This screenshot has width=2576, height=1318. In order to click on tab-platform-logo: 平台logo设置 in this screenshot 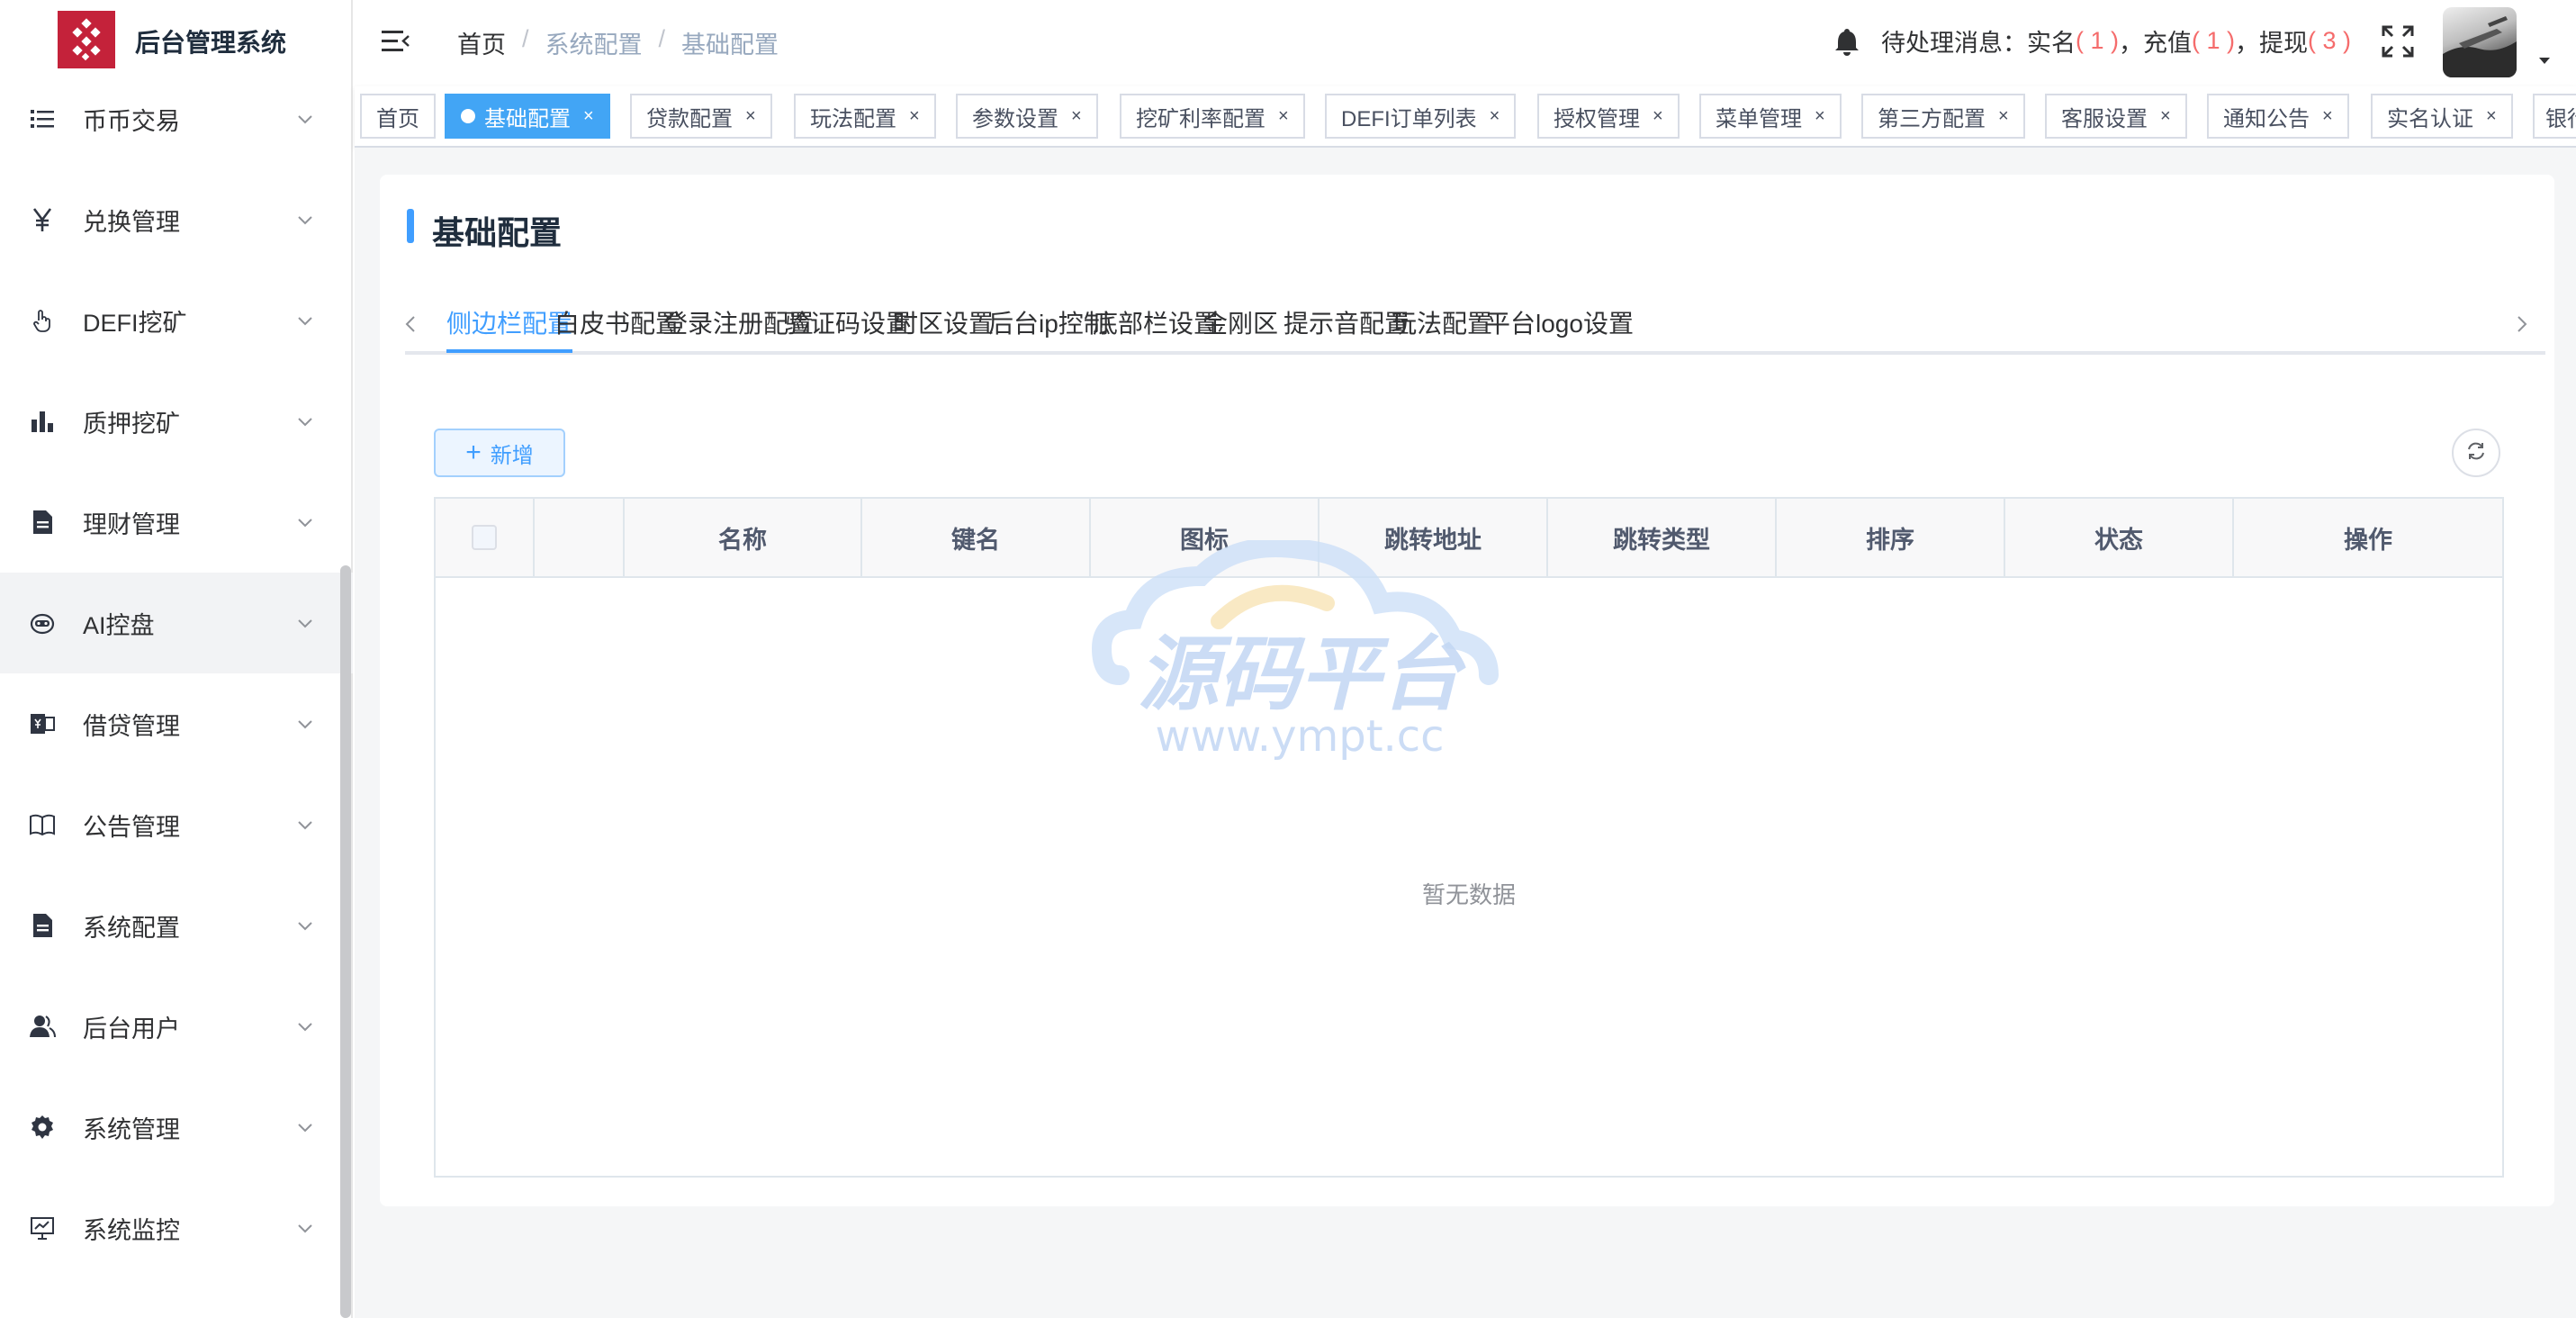, I will do `click(1559, 322)`.